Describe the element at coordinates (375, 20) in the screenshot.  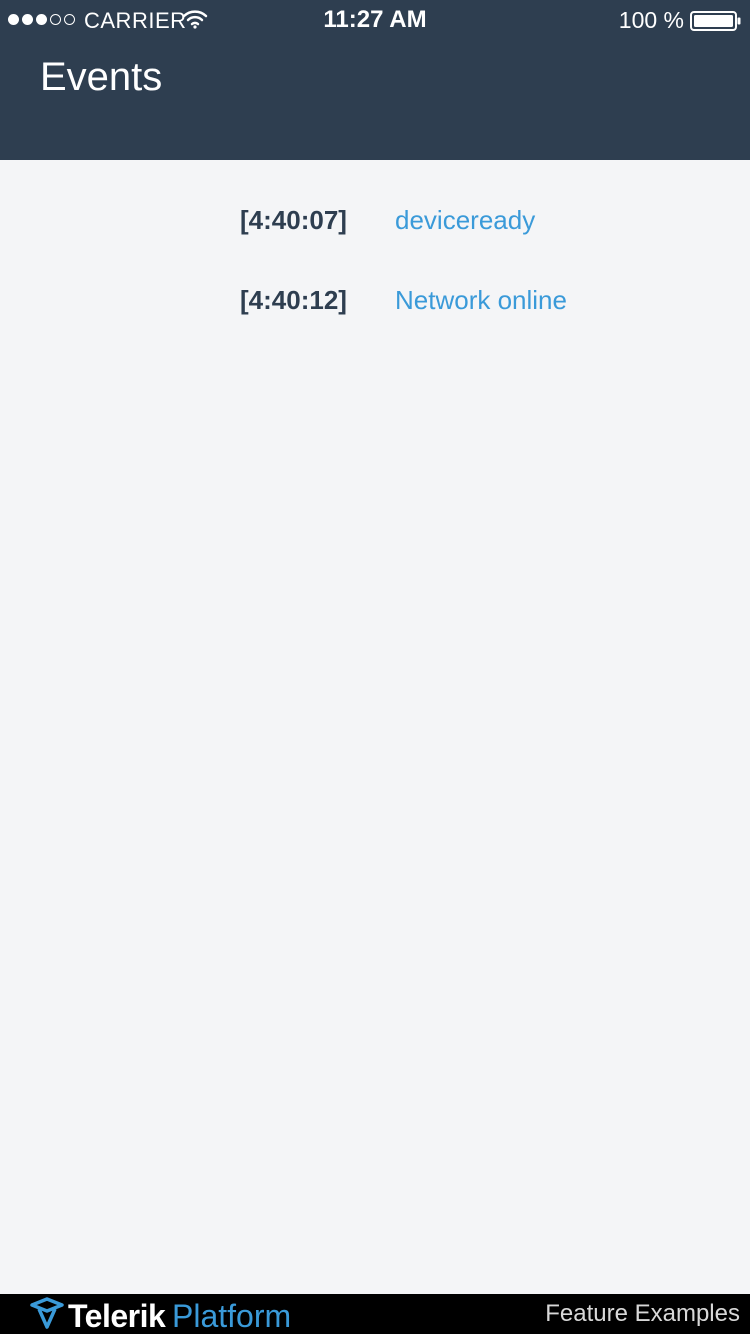
I see `status-bar: CARRIER 11:27 AM 100 %` at that location.